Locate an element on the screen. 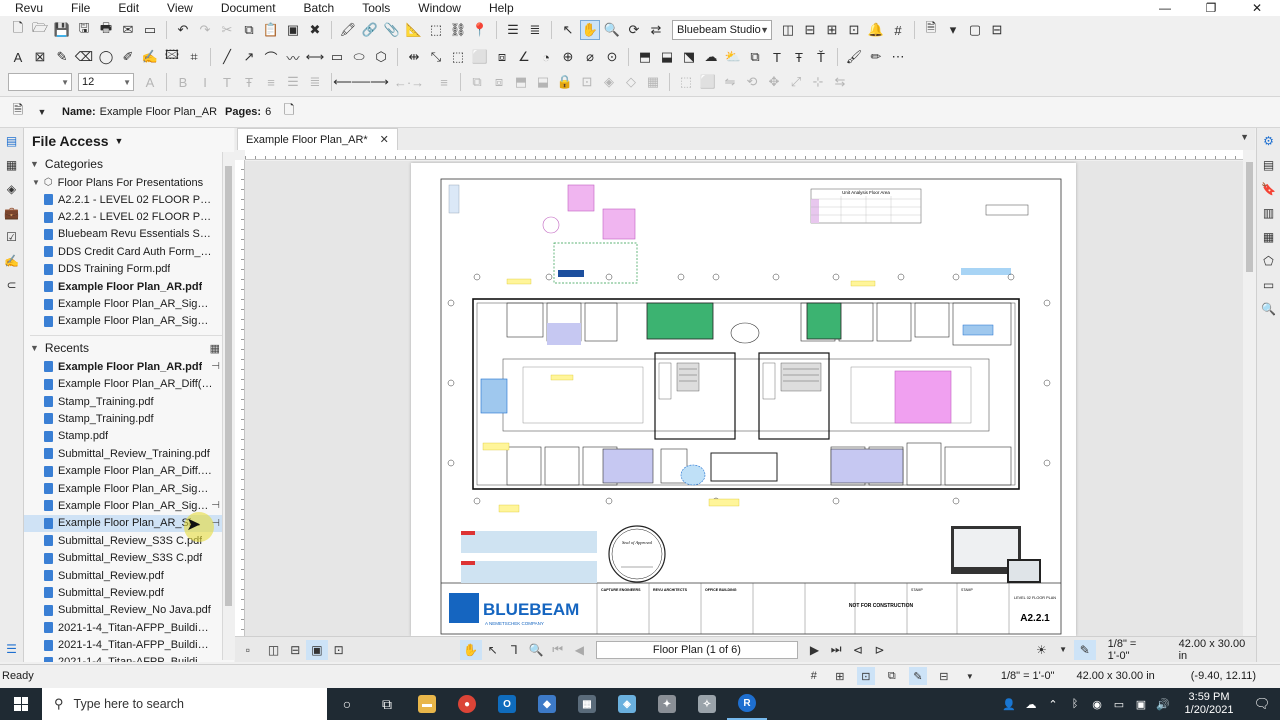  underline-icon: T is located at coordinates (227, 82).